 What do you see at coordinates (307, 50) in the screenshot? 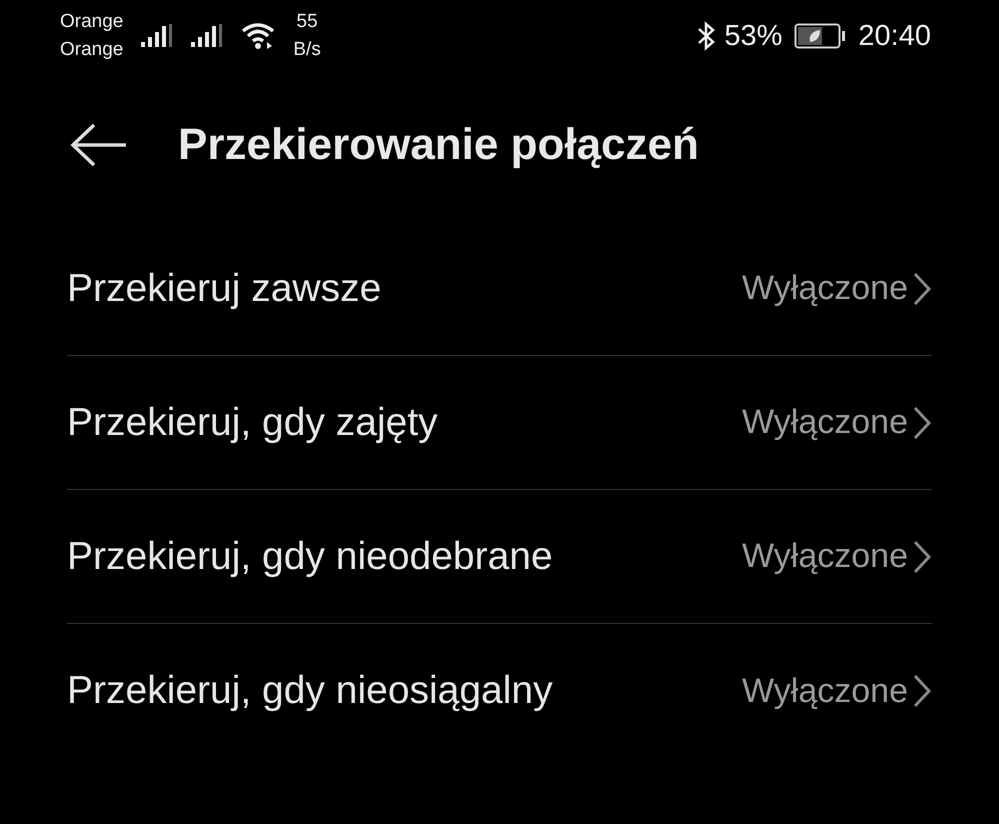
I see `network-speed-unit: B/s` at bounding box center [307, 50].